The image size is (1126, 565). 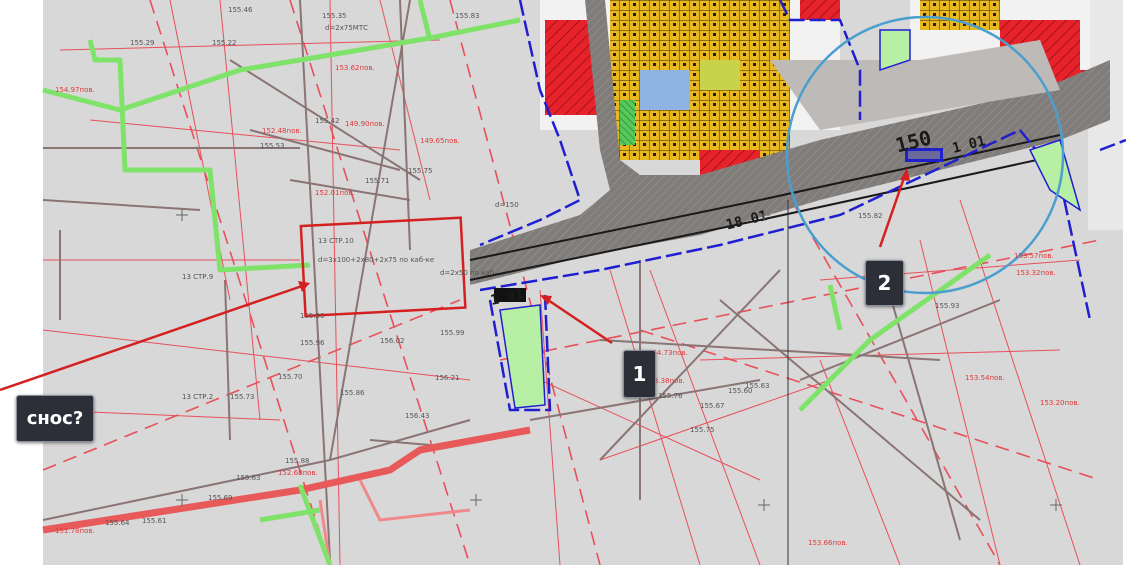 What do you see at coordinates (297, 461) in the screenshot?
I see `svg-text: 155.88` at bounding box center [297, 461].